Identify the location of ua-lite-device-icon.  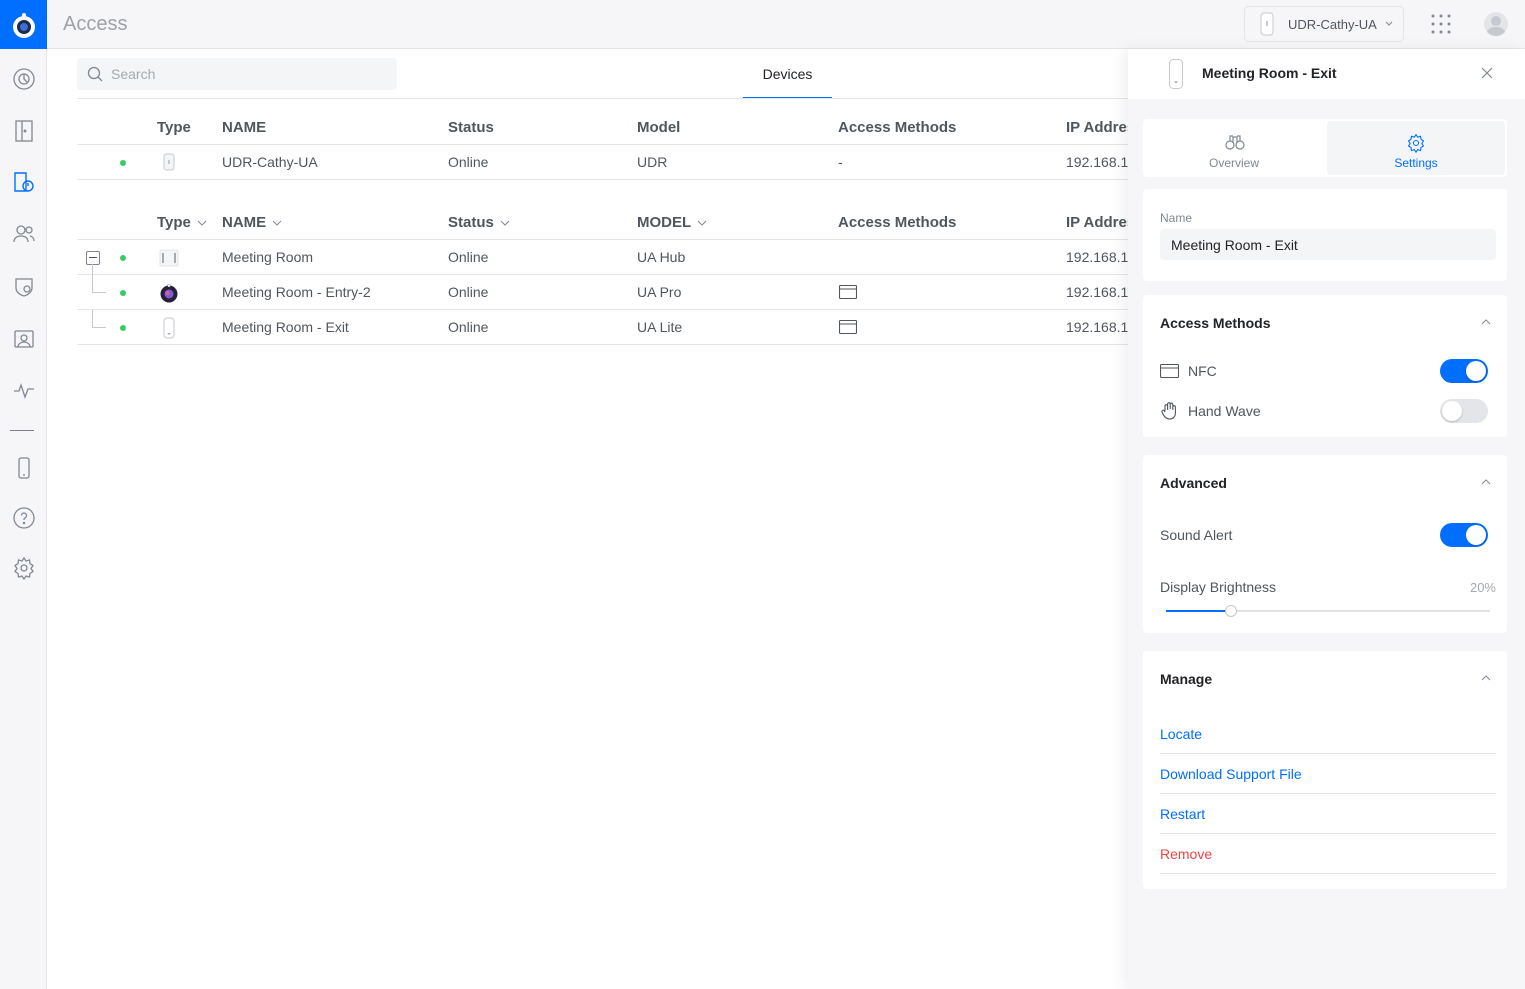
(169, 328).